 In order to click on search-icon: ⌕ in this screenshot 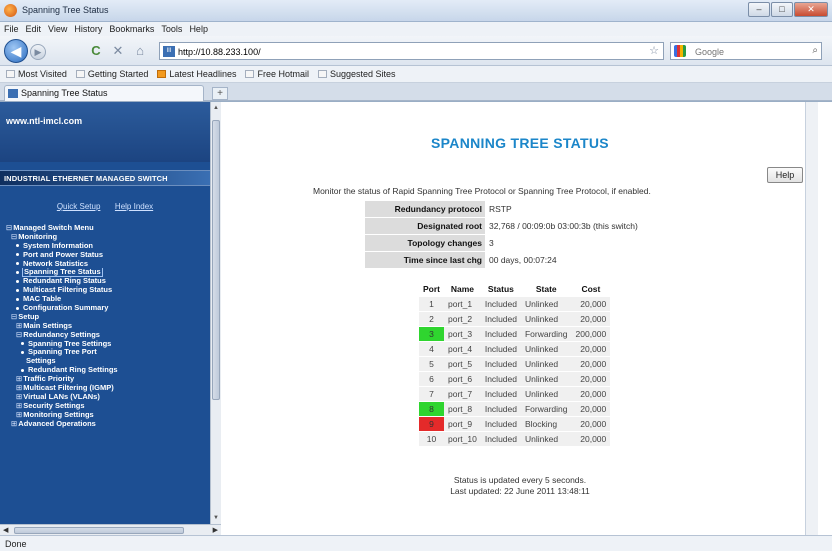, I will do `click(815, 50)`.